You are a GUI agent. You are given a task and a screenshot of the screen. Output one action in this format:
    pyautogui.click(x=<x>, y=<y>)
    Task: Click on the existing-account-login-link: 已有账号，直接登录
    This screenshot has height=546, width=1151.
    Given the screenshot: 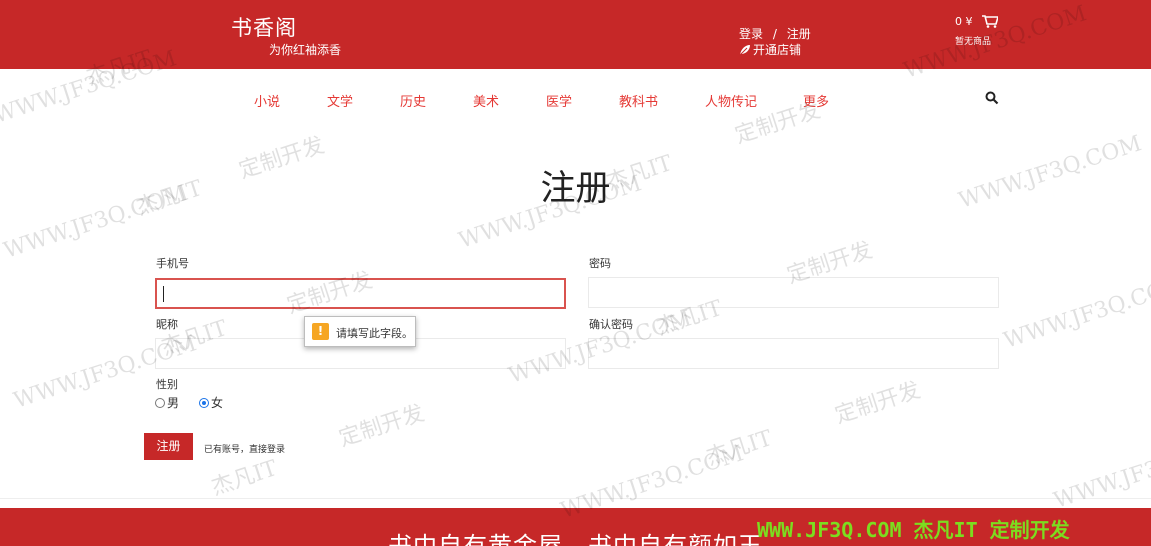 What is the action you would take?
    pyautogui.click(x=244, y=448)
    